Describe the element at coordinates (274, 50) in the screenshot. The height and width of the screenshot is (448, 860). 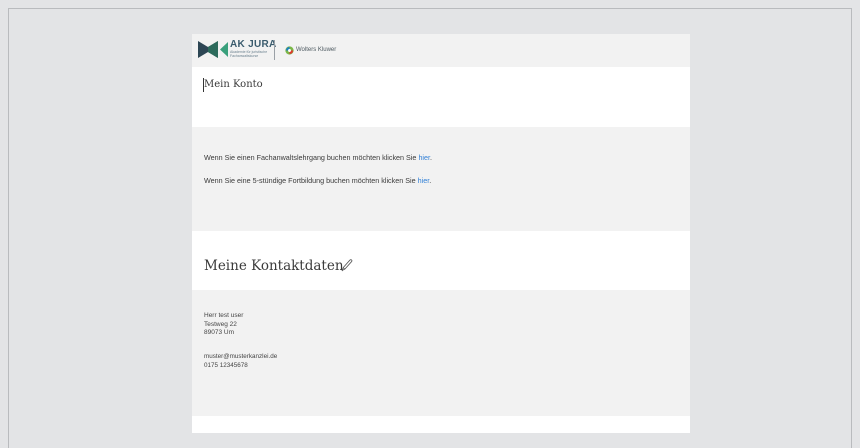
I see `header-divider` at that location.